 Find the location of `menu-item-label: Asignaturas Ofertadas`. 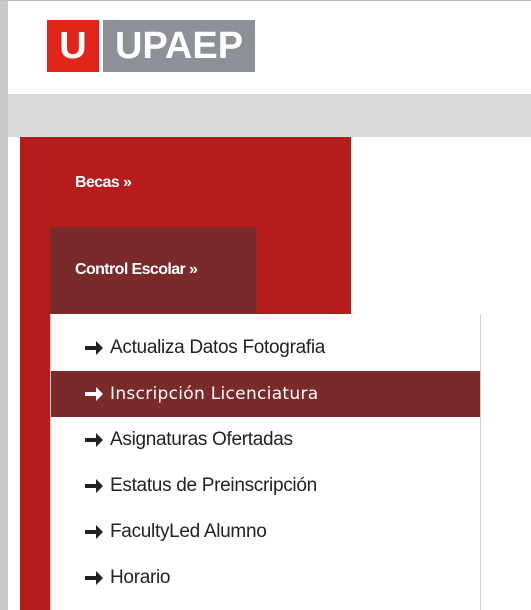

menu-item-label: Asignaturas Ofertadas is located at coordinates (201, 439).